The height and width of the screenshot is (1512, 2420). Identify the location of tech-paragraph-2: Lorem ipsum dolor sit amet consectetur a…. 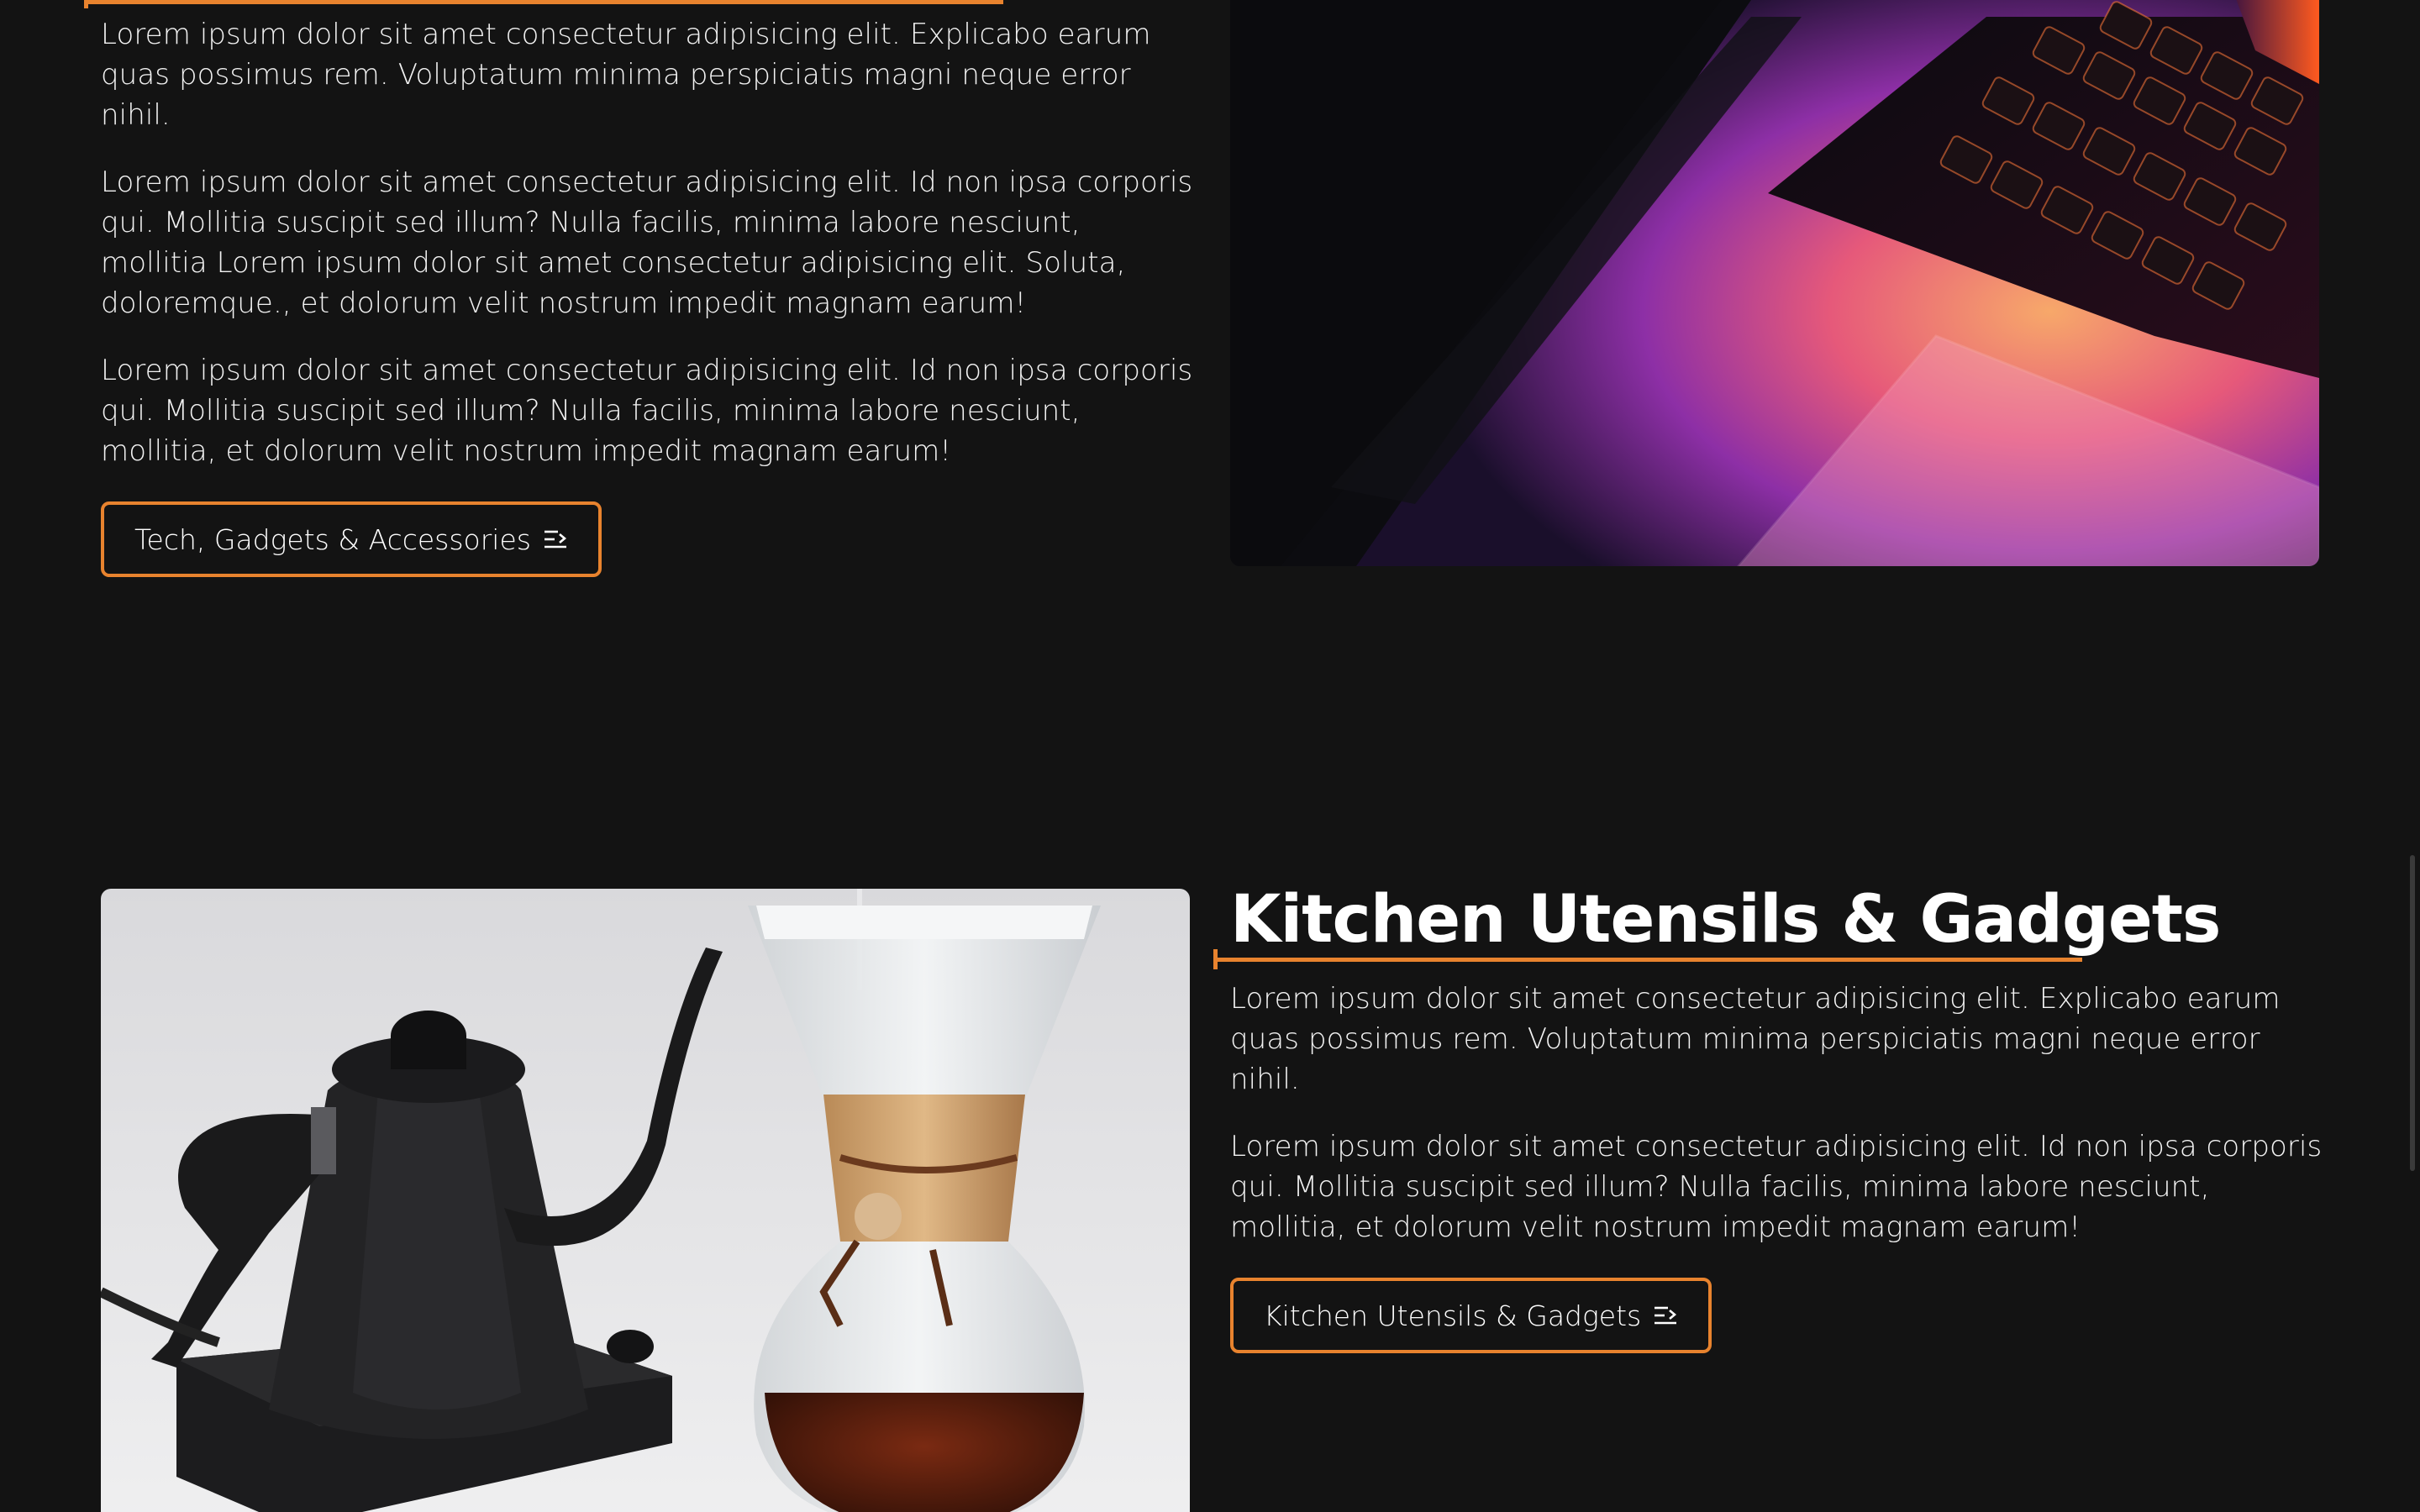
(647, 242).